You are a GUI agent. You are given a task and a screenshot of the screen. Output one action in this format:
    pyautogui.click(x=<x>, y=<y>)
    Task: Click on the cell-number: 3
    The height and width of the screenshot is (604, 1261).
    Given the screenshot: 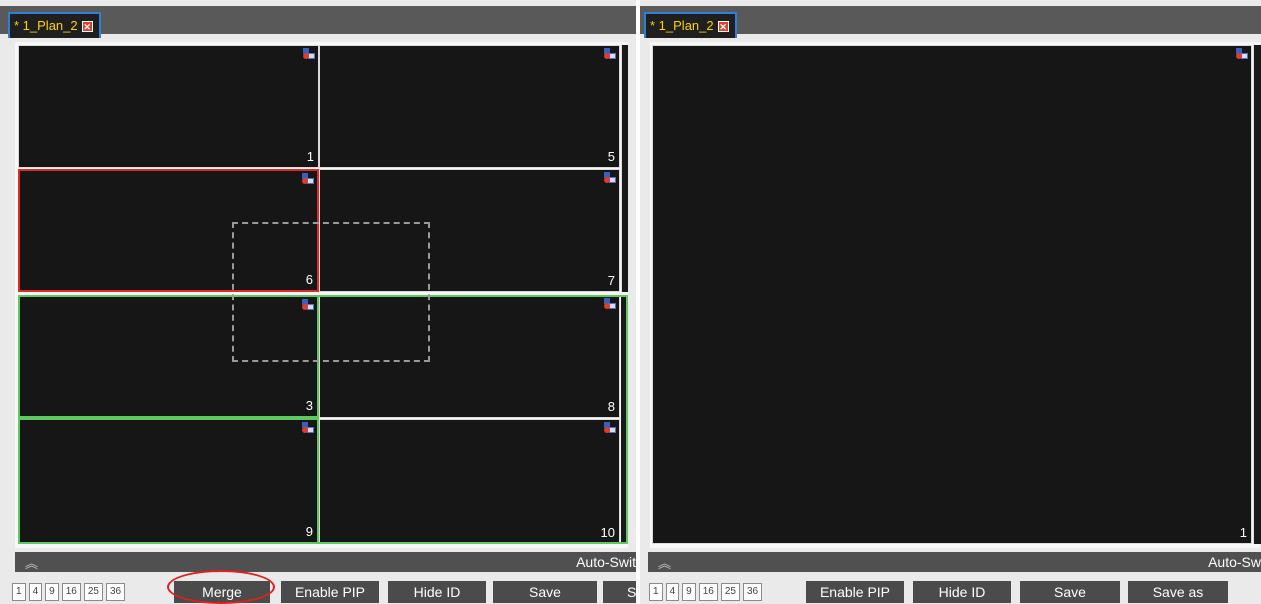 What is the action you would take?
    pyautogui.click(x=309, y=405)
    